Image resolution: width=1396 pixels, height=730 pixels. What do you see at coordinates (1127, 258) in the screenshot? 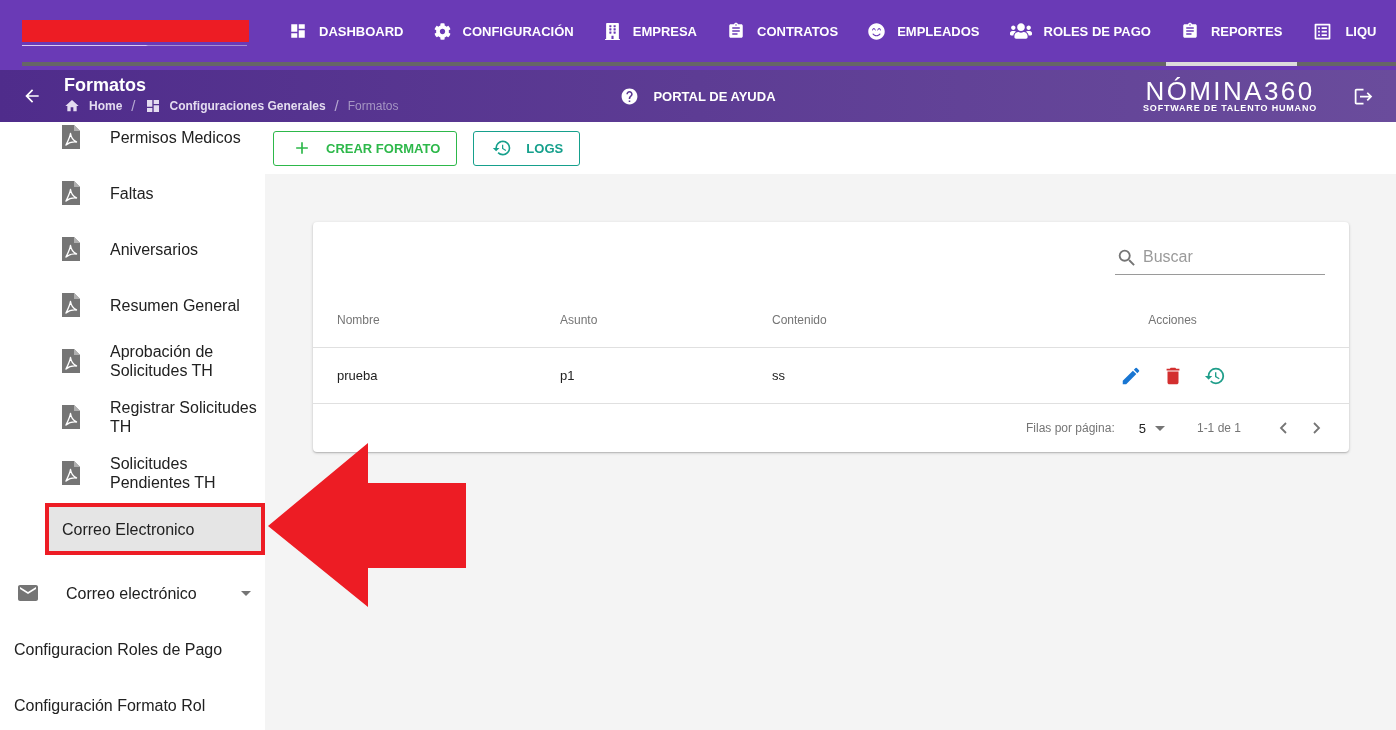
I see `search-icon` at bounding box center [1127, 258].